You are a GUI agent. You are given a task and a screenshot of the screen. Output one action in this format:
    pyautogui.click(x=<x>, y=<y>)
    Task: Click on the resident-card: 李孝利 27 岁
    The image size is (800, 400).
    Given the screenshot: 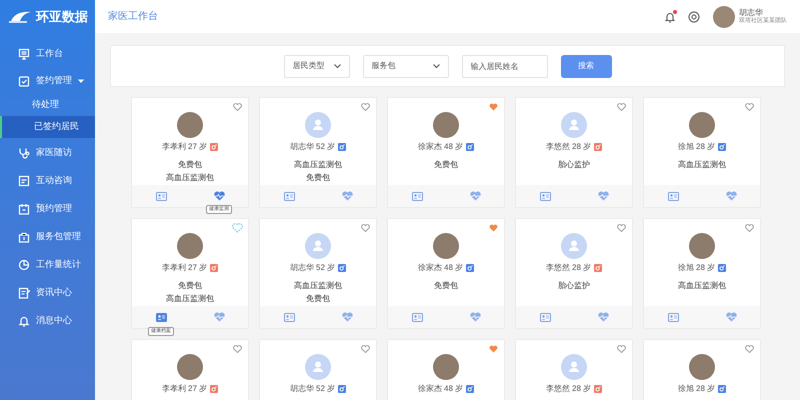 What is the action you would take?
    pyautogui.click(x=190, y=369)
    